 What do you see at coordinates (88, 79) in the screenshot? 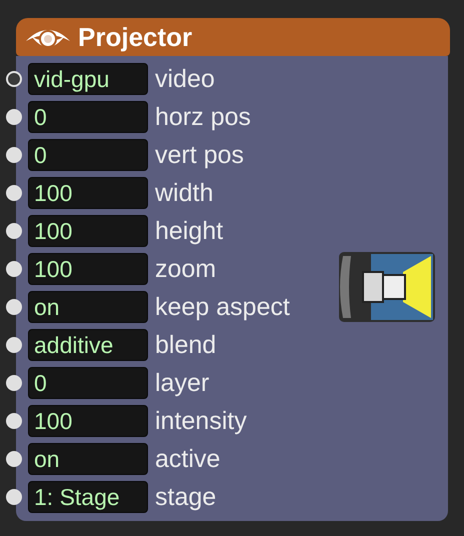
I see `value-field: vid-gpu` at bounding box center [88, 79].